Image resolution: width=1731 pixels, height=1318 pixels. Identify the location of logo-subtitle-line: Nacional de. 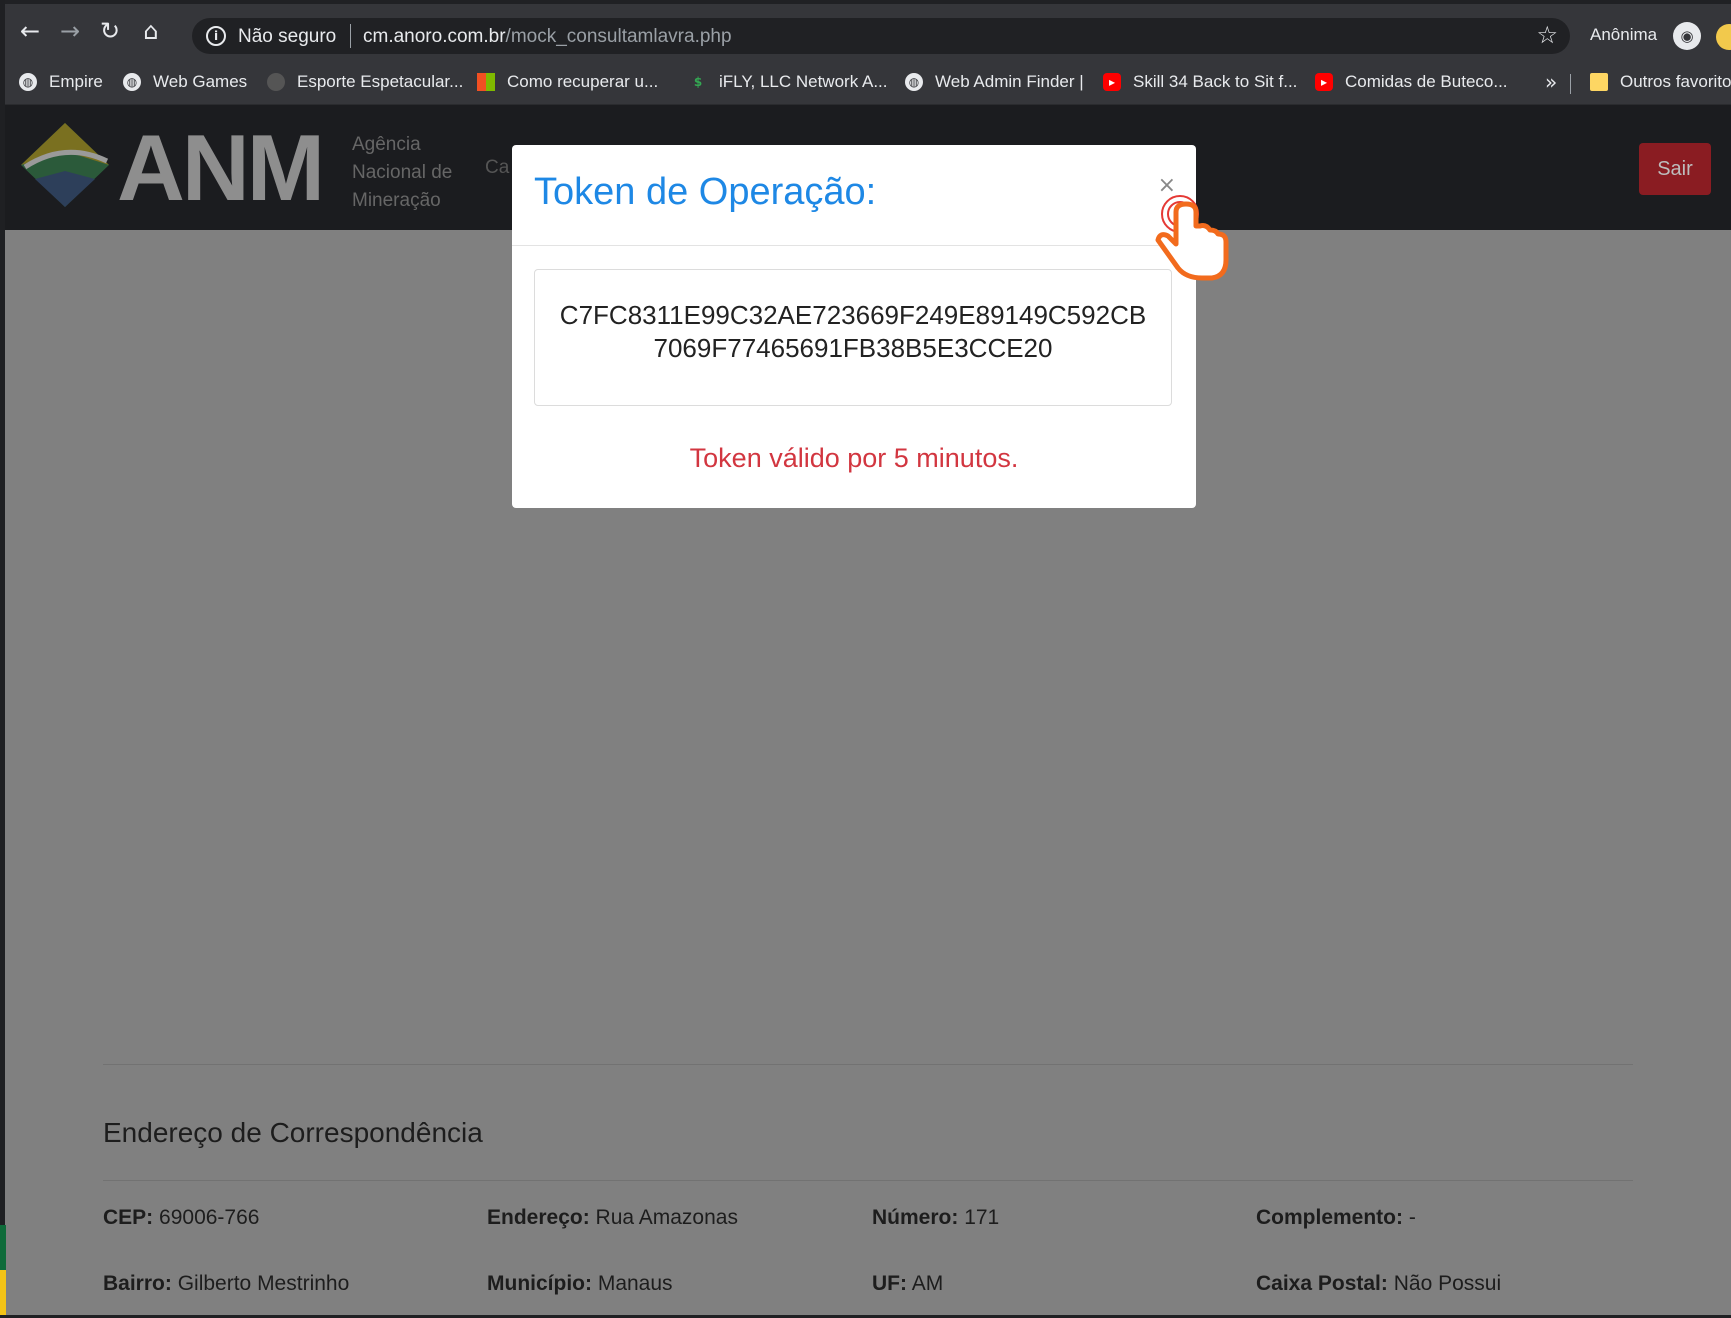
(402, 172).